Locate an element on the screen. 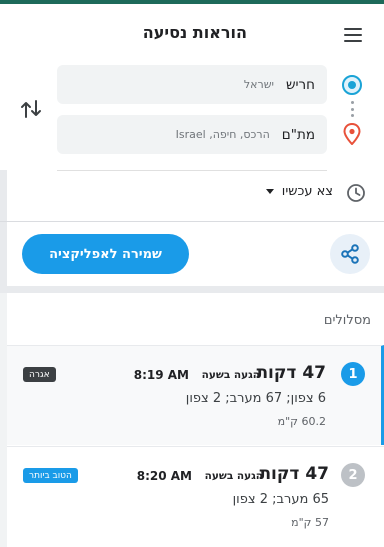 This screenshot has height=547, width=384. route-dots-icon is located at coordinates (352, 109).